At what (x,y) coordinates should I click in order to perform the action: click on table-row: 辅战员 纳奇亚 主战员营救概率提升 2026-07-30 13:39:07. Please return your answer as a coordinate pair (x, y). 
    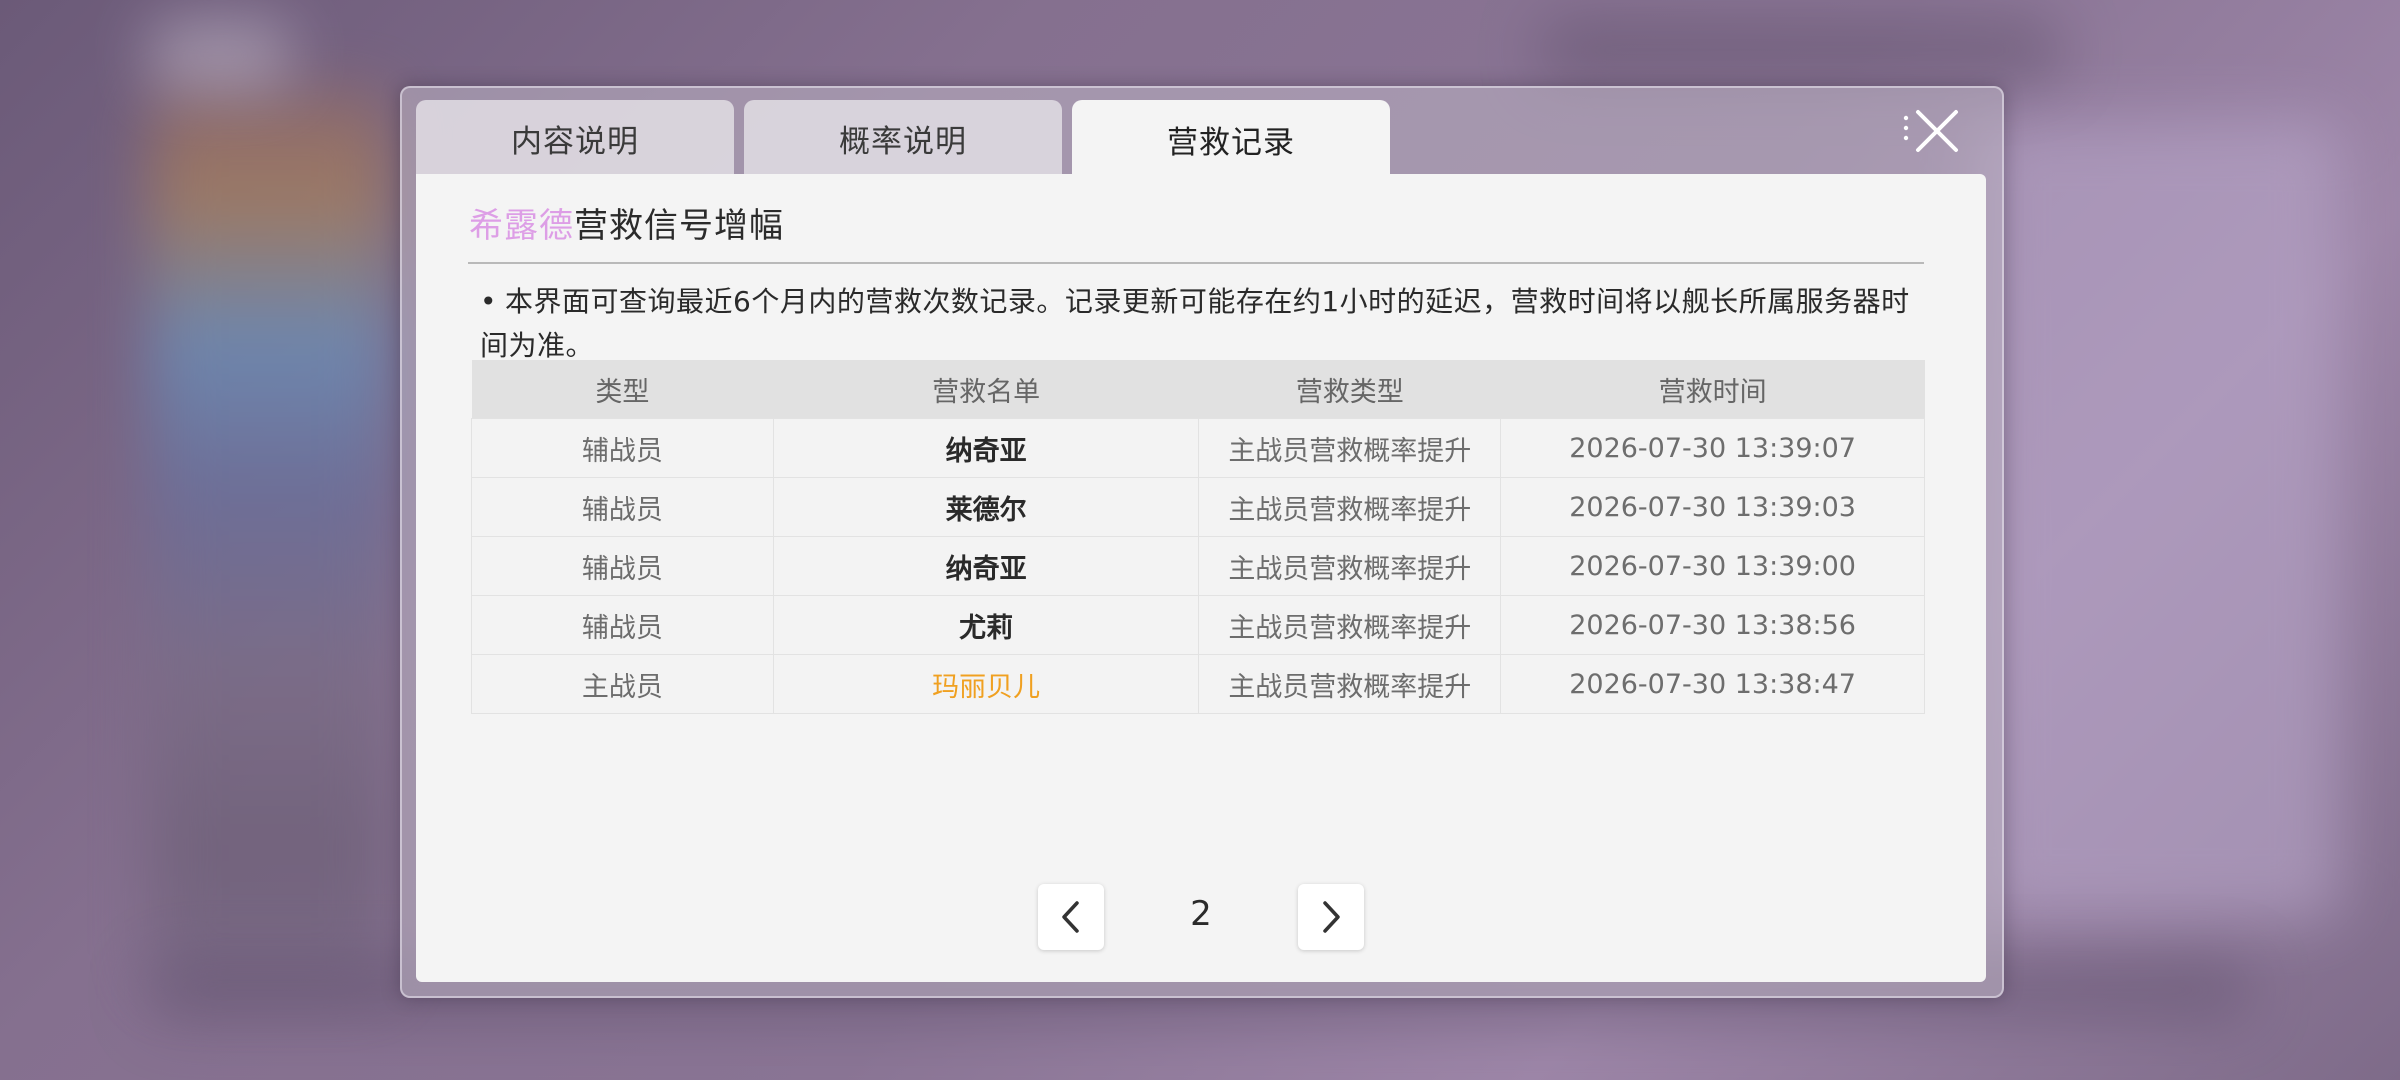
    Looking at the image, I should click on (1198, 448).